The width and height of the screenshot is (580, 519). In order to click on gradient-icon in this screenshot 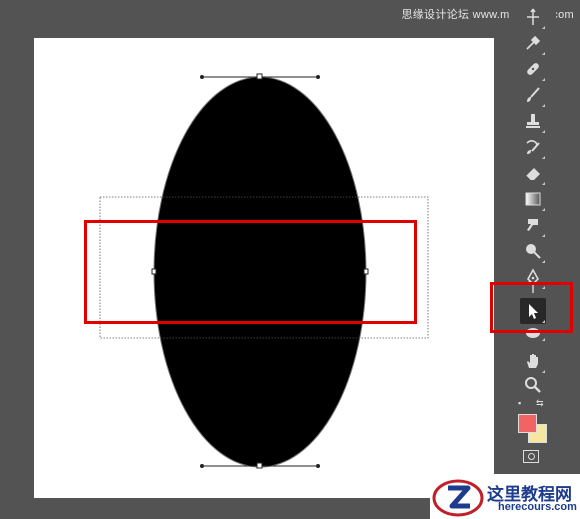, I will do `click(533, 199)`.